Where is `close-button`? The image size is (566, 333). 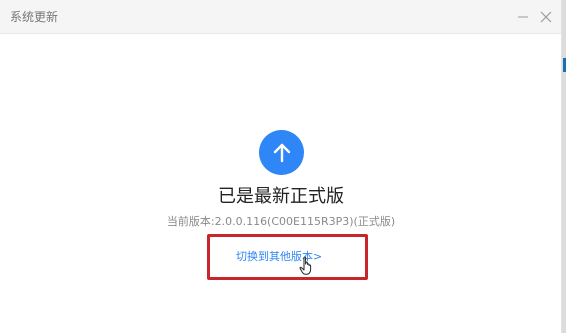
close-button is located at coordinates (546, 17).